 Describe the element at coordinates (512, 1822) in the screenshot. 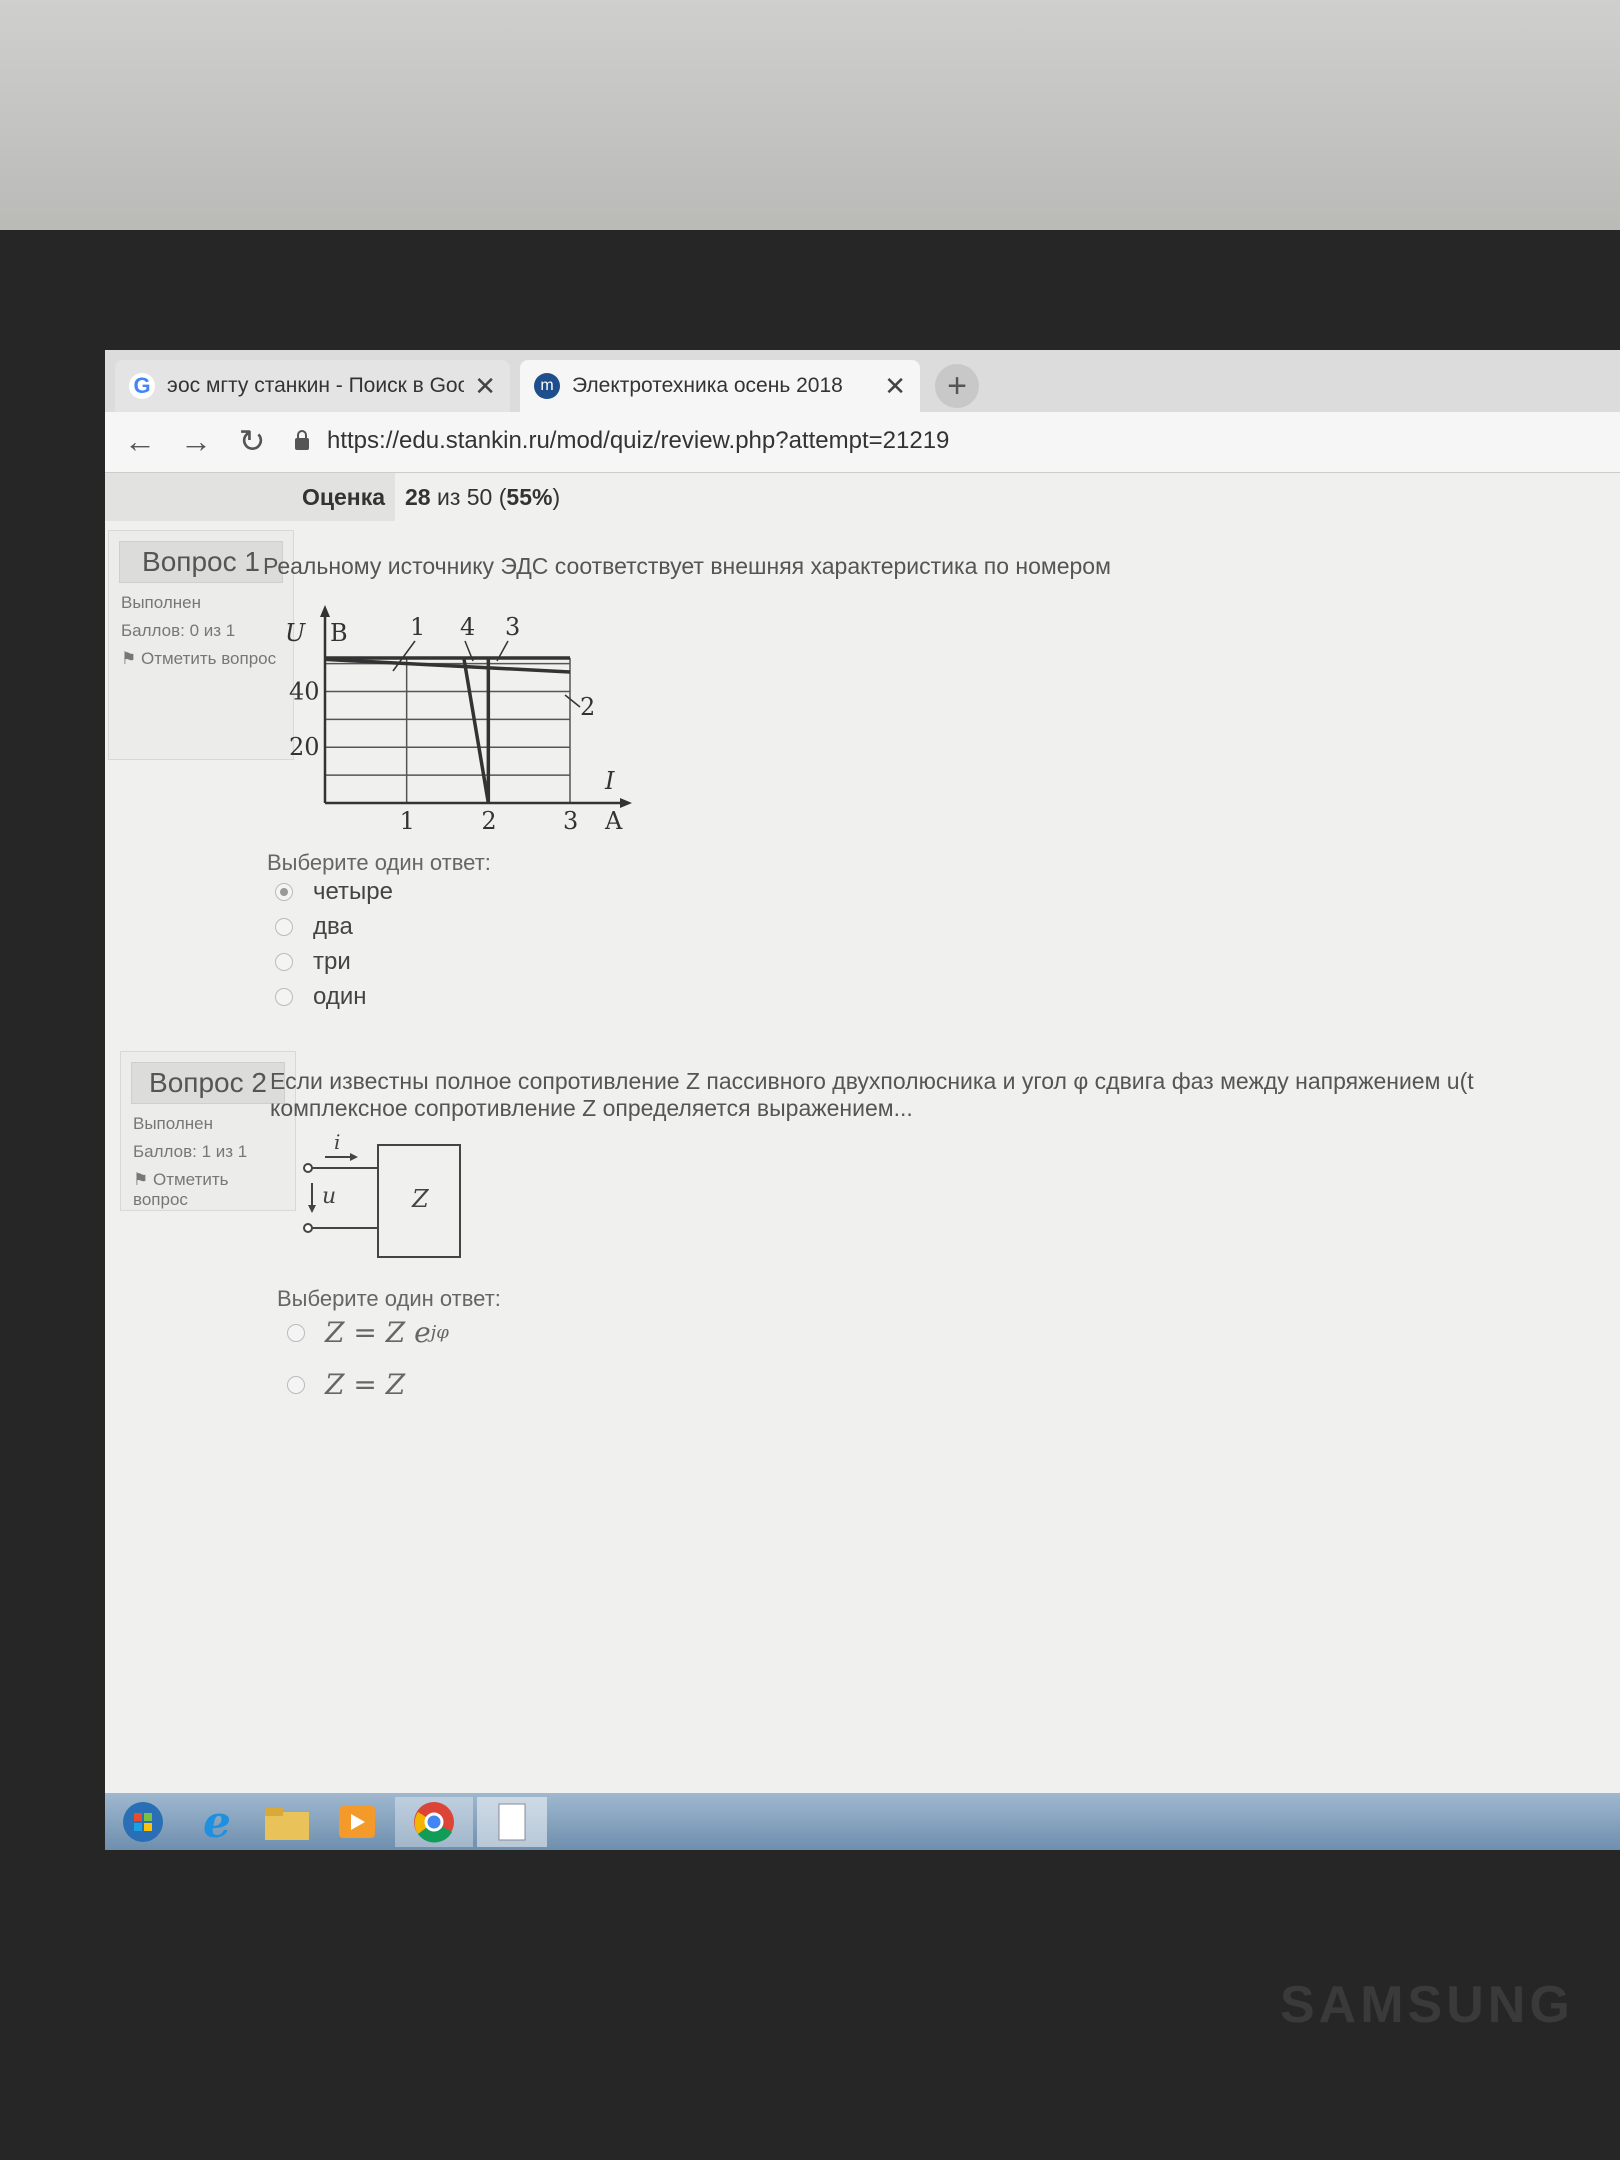

I see `document-icon` at that location.